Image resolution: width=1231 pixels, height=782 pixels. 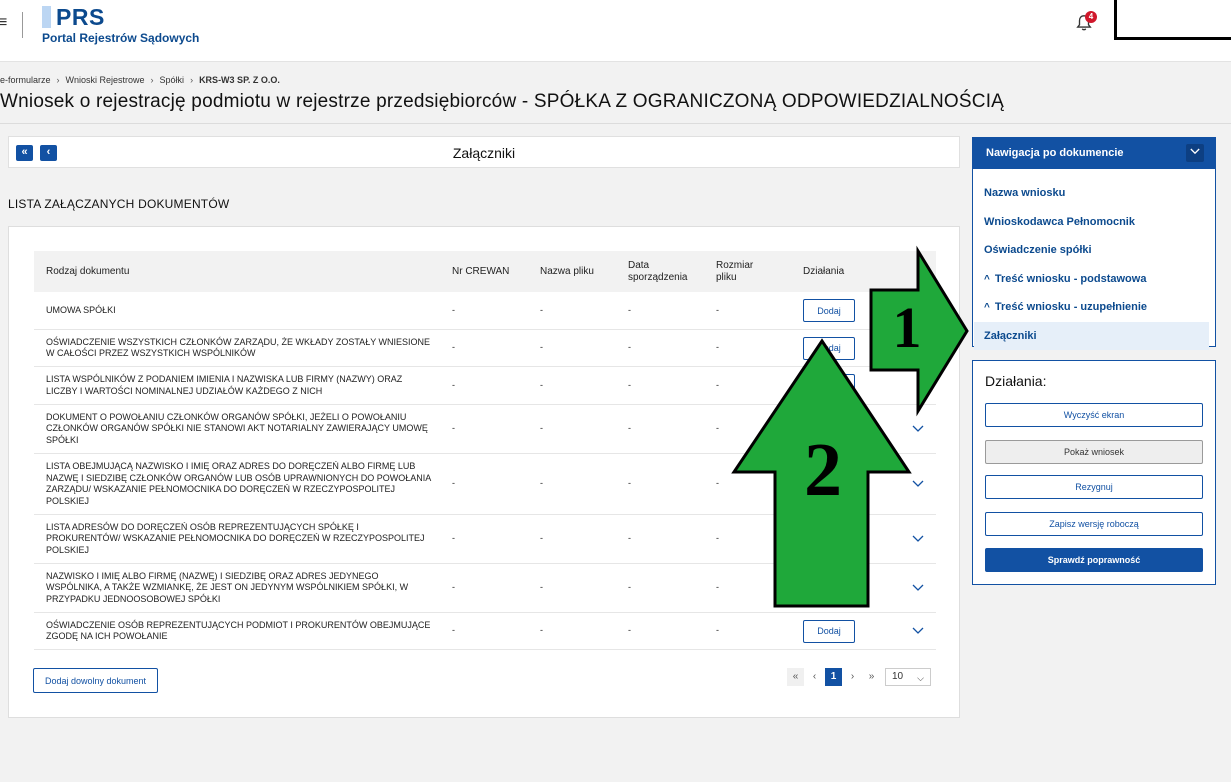 I want to click on prev-section-button: ‹, so click(x=48, y=153).